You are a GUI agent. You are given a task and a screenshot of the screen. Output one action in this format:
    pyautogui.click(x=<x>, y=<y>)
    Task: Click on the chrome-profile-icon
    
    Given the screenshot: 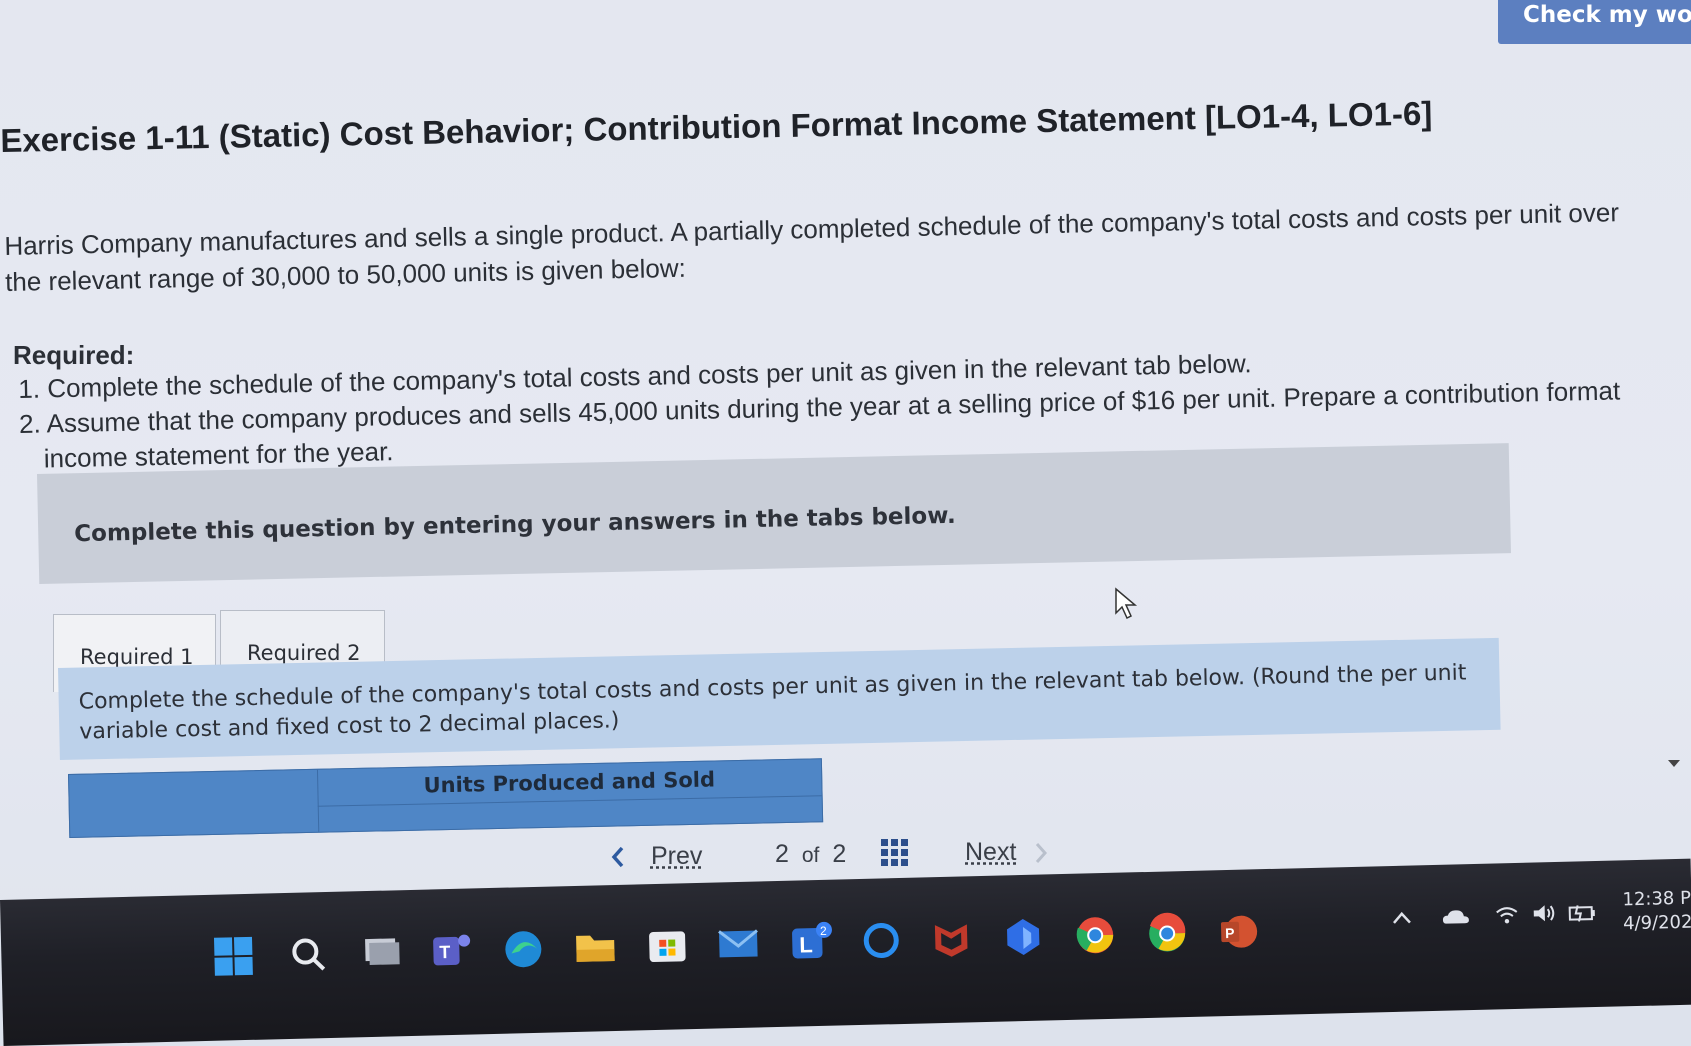 What is the action you would take?
    pyautogui.click(x=1167, y=933)
    